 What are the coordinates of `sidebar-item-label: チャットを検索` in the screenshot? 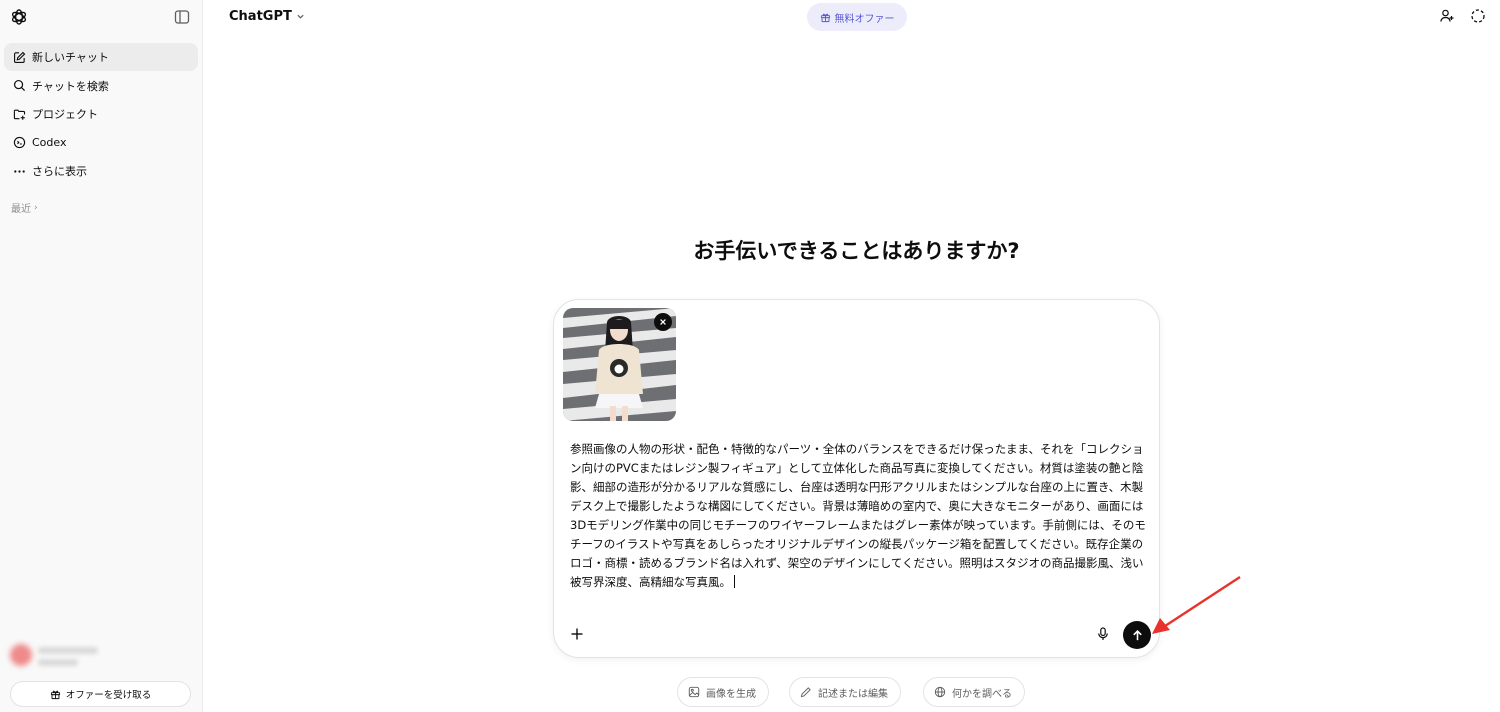 It's located at (70, 86).